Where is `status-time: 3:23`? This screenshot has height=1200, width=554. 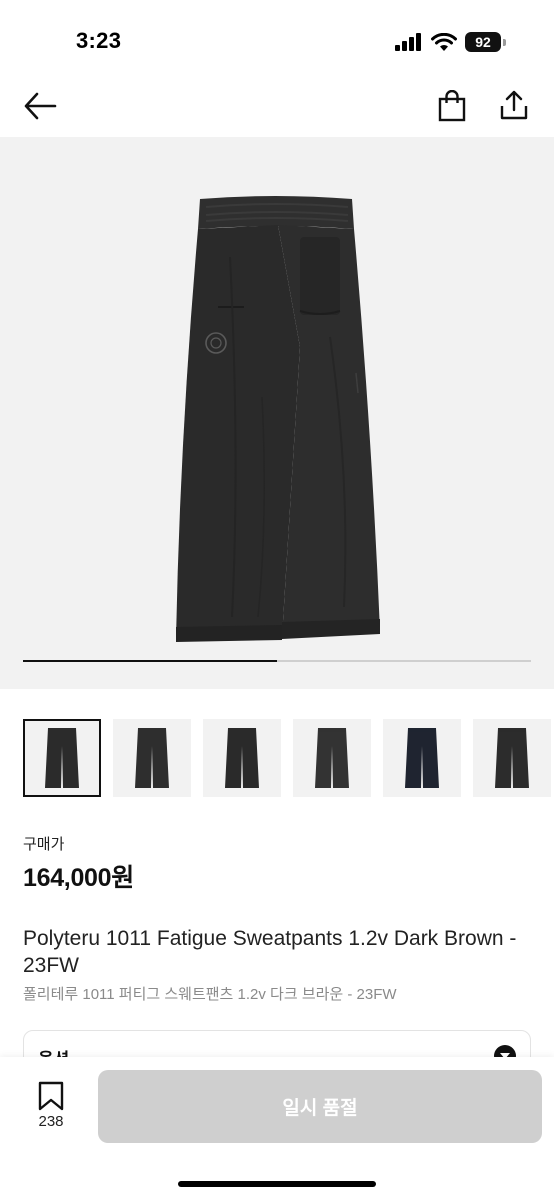
status-time: 3:23 is located at coordinates (99, 40).